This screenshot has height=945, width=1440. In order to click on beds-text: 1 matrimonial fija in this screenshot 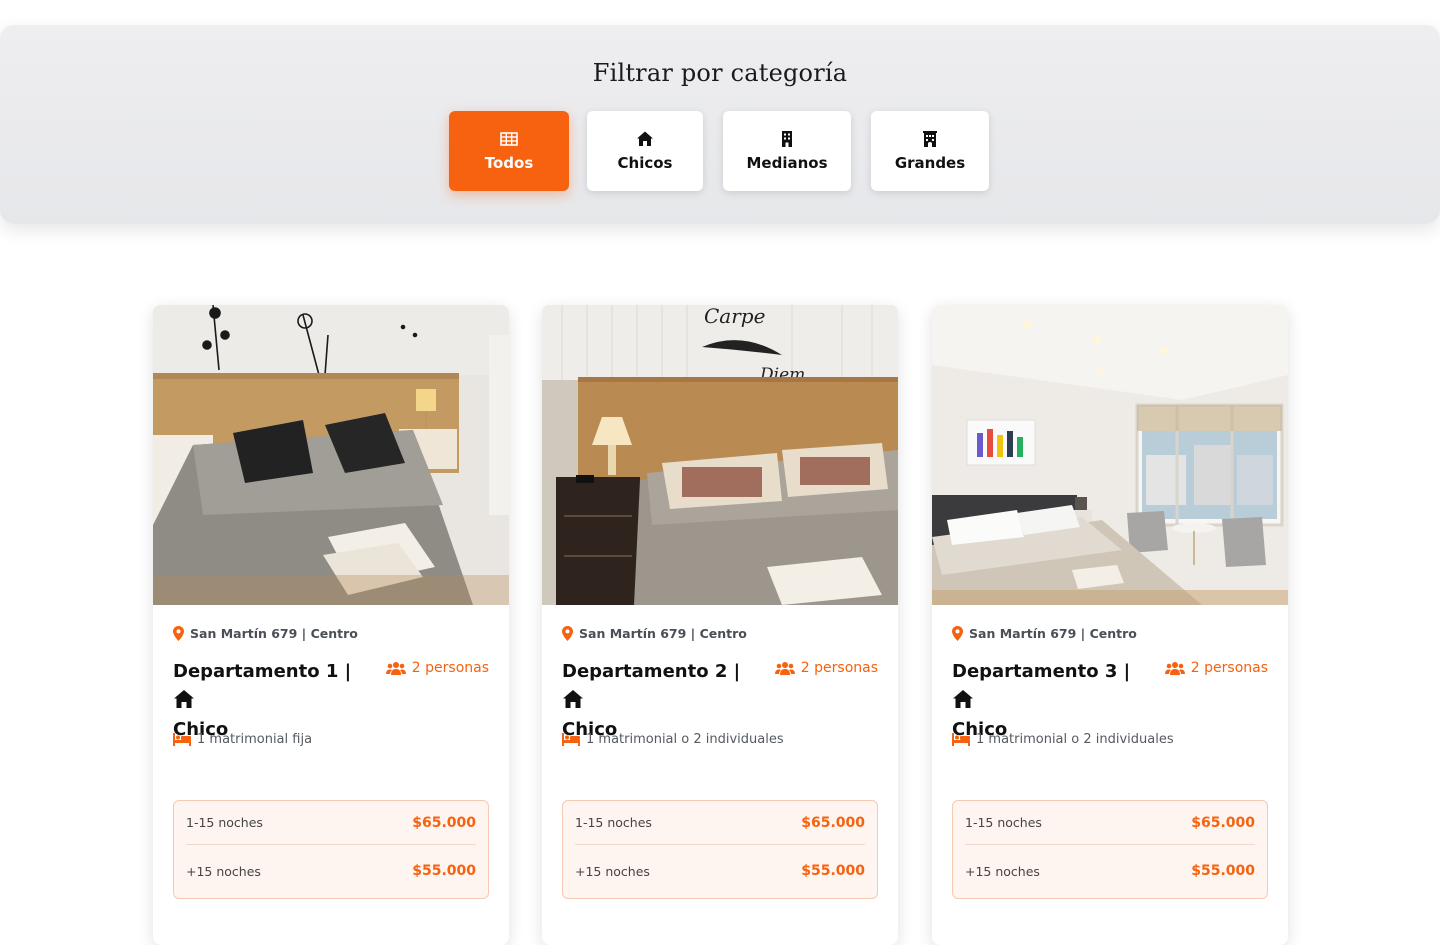, I will do `click(255, 739)`.